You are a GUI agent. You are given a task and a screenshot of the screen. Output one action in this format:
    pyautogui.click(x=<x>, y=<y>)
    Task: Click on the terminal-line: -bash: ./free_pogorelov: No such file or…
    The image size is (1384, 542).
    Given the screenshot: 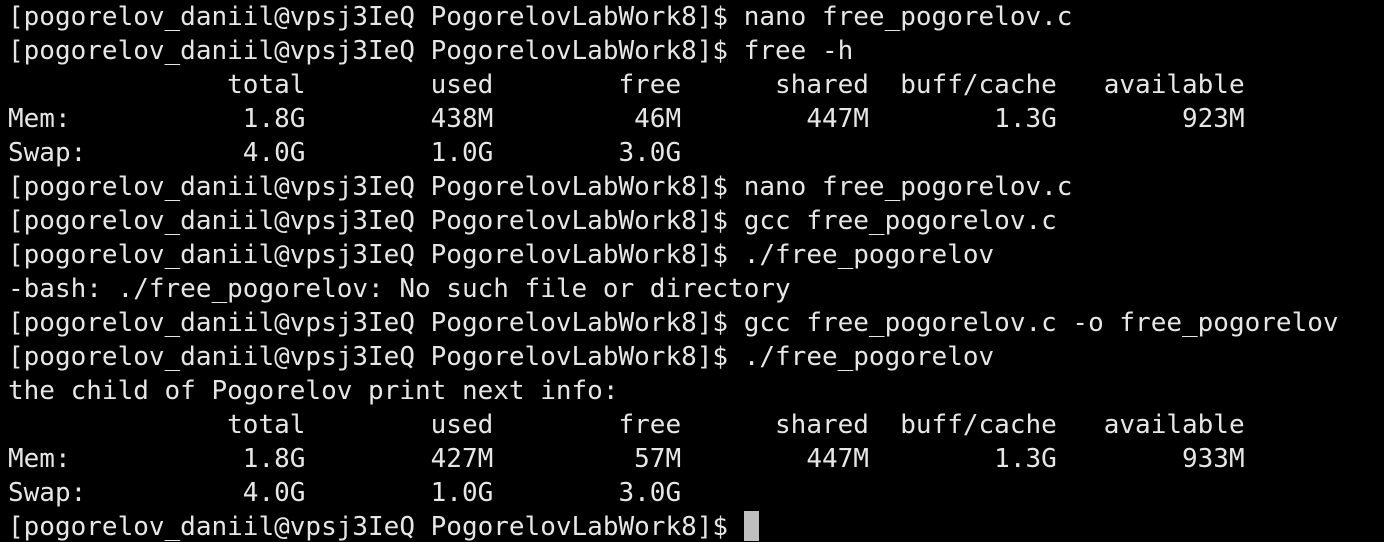 What is the action you would take?
    pyautogui.click(x=399, y=289)
    